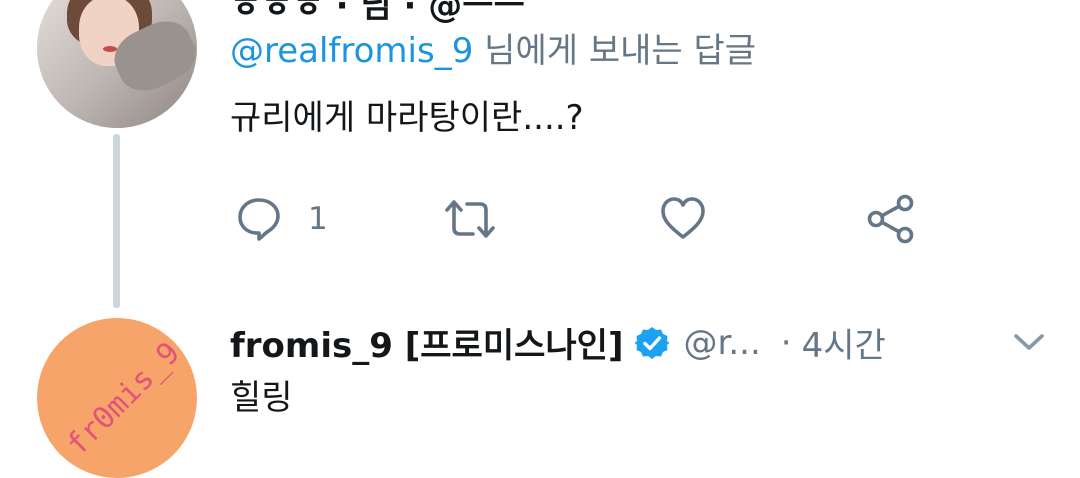  I want to click on retweet-button, so click(470, 219).